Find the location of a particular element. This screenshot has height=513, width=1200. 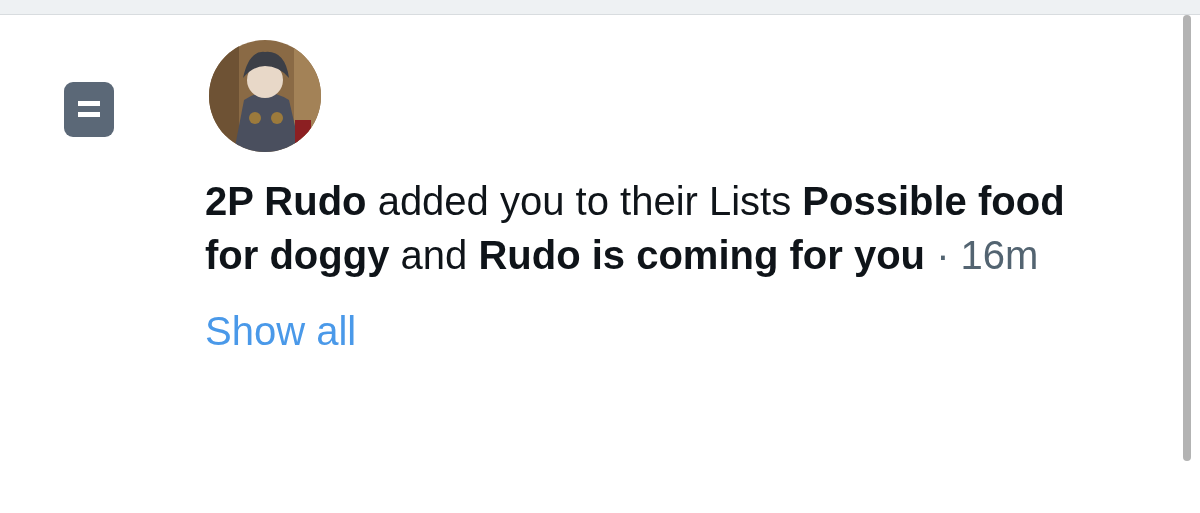

show-all-link: Show all is located at coordinates (281, 331).